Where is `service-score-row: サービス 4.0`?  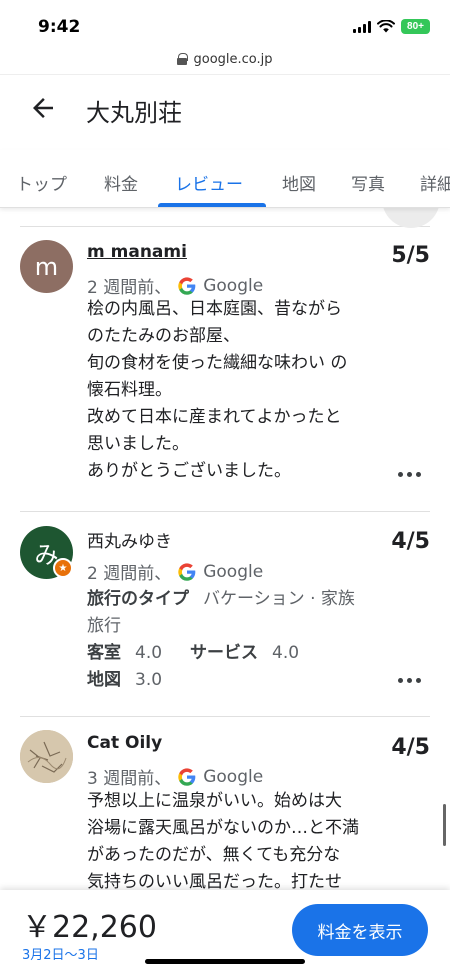 service-score-row: サービス 4.0 is located at coordinates (244, 650).